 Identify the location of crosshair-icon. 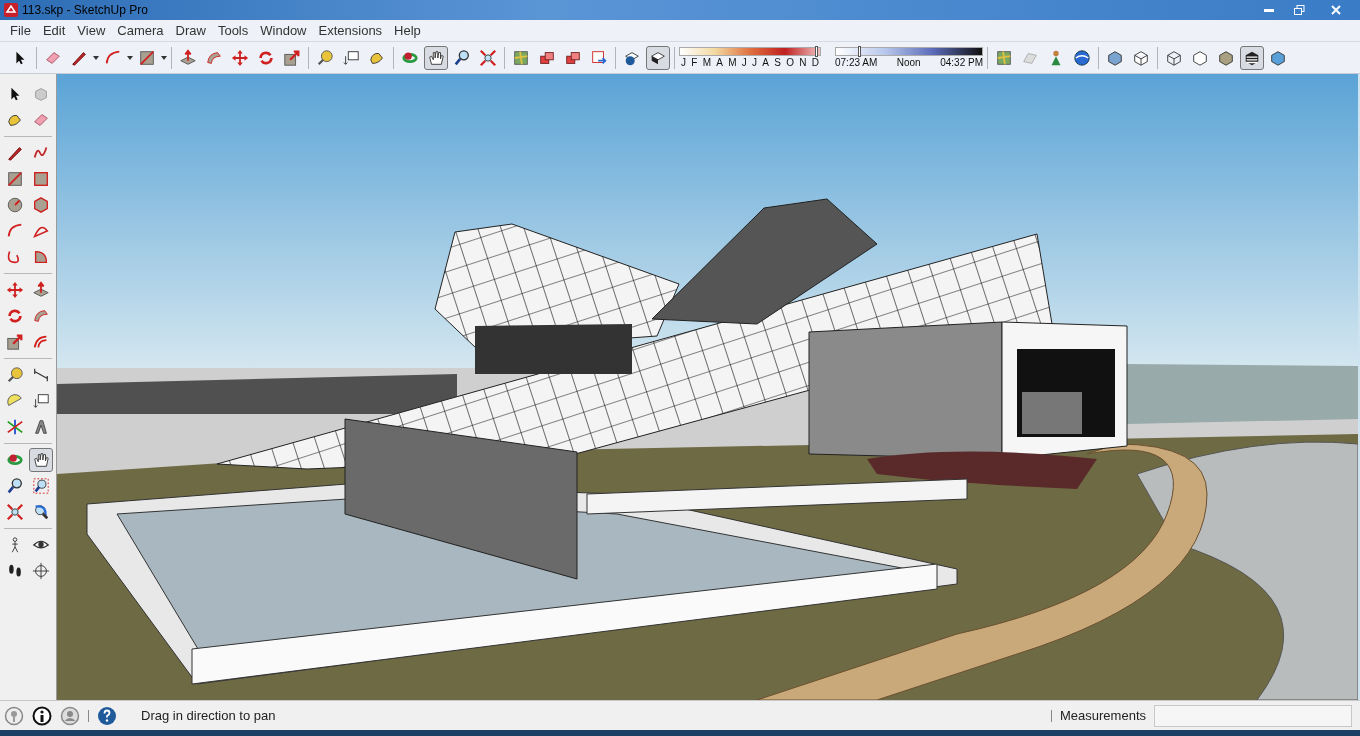
(41, 571).